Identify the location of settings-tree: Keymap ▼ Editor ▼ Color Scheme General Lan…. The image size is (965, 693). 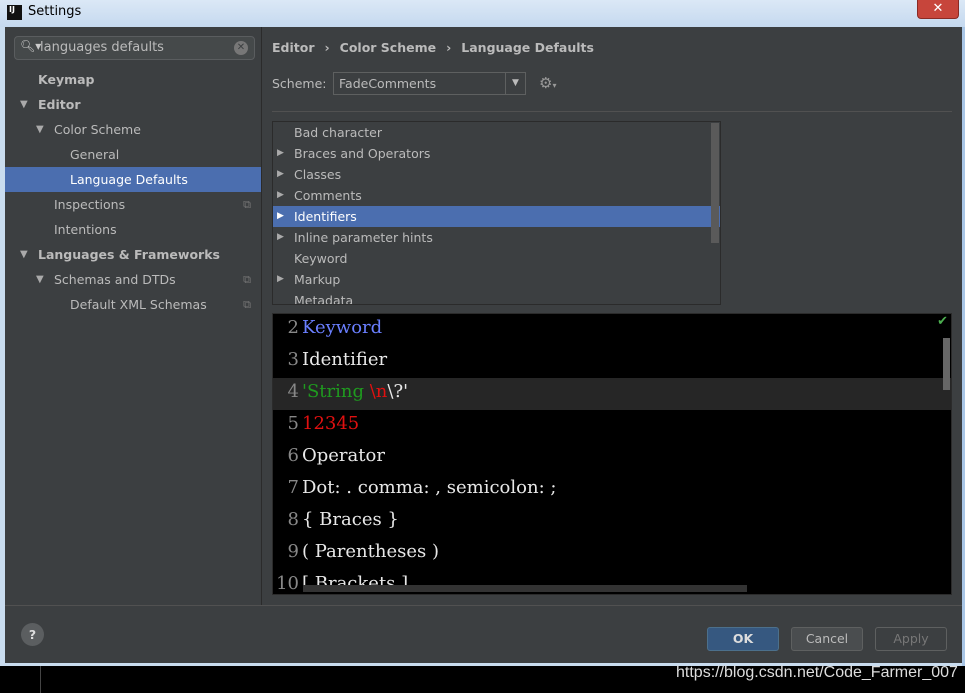
(133, 192).